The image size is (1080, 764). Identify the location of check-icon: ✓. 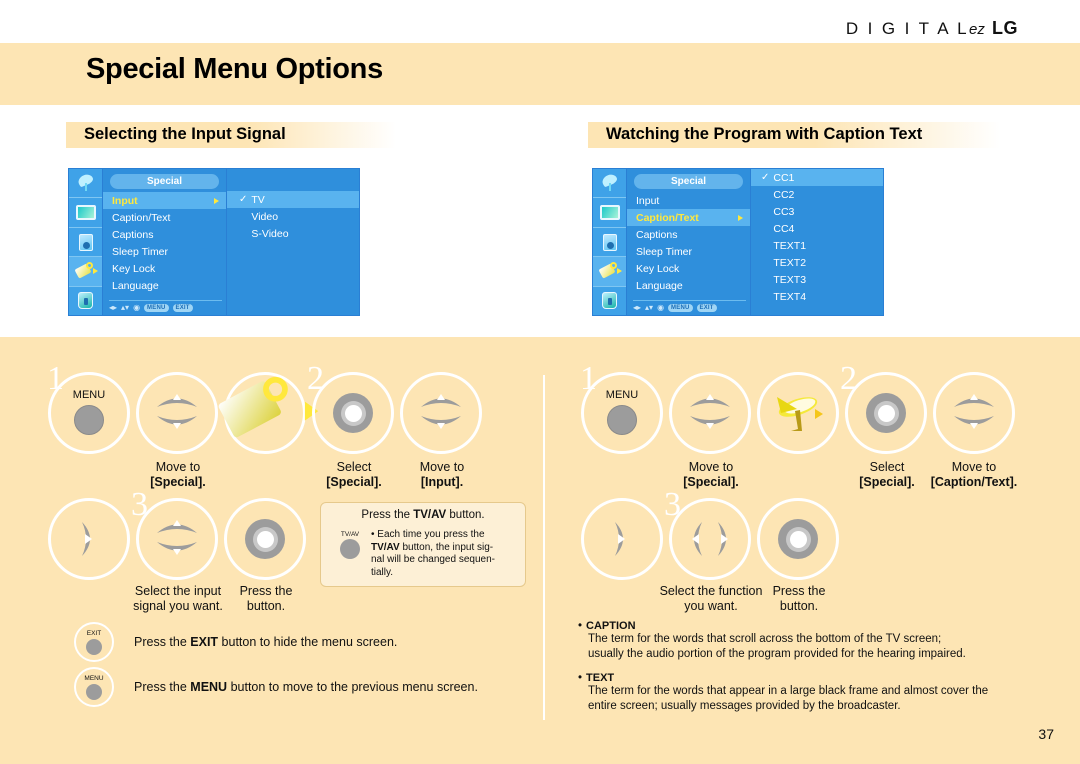
(765, 177).